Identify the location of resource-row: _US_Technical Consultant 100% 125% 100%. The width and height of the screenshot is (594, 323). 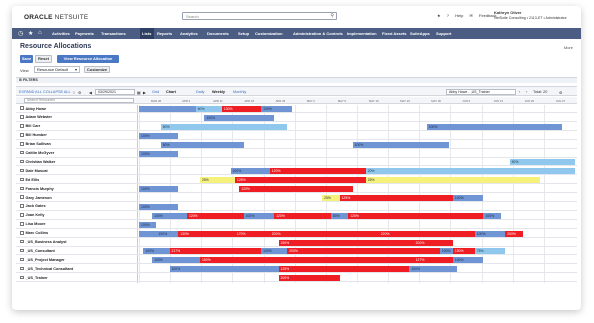
(296, 269).